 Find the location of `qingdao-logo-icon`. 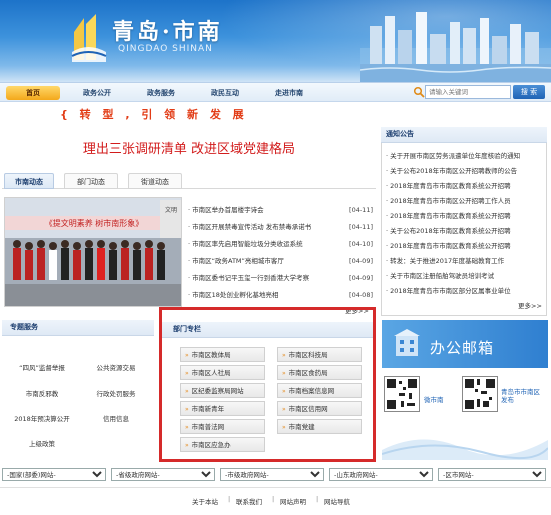

qingdao-logo-icon is located at coordinates (89, 38).